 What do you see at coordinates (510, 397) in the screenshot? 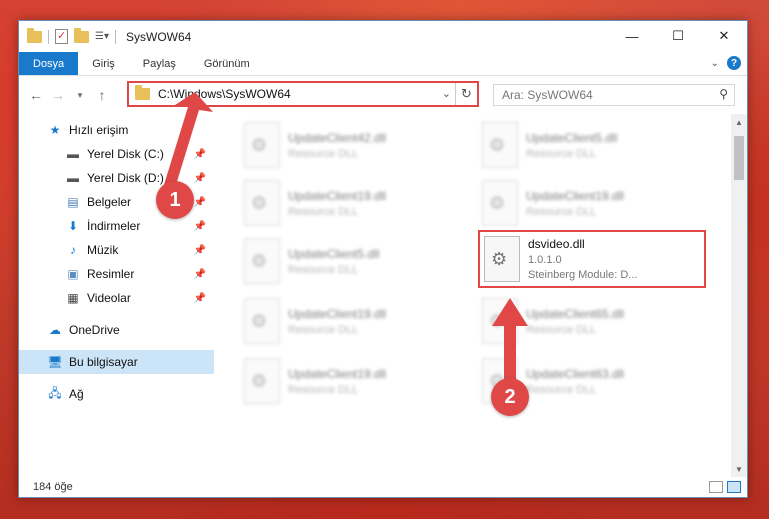
I see `step-marker-2: 2` at bounding box center [510, 397].